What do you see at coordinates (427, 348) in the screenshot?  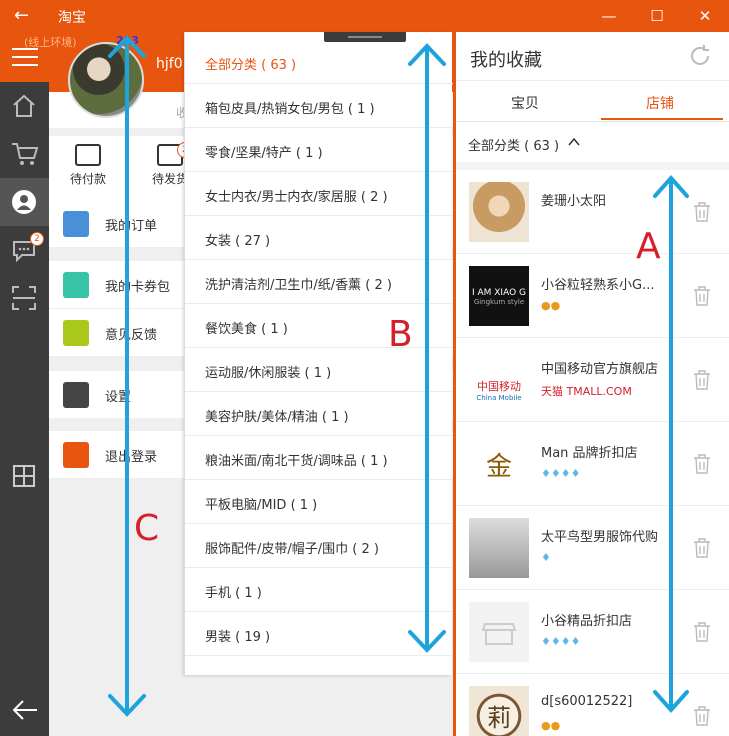 I see `arrow-b` at bounding box center [427, 348].